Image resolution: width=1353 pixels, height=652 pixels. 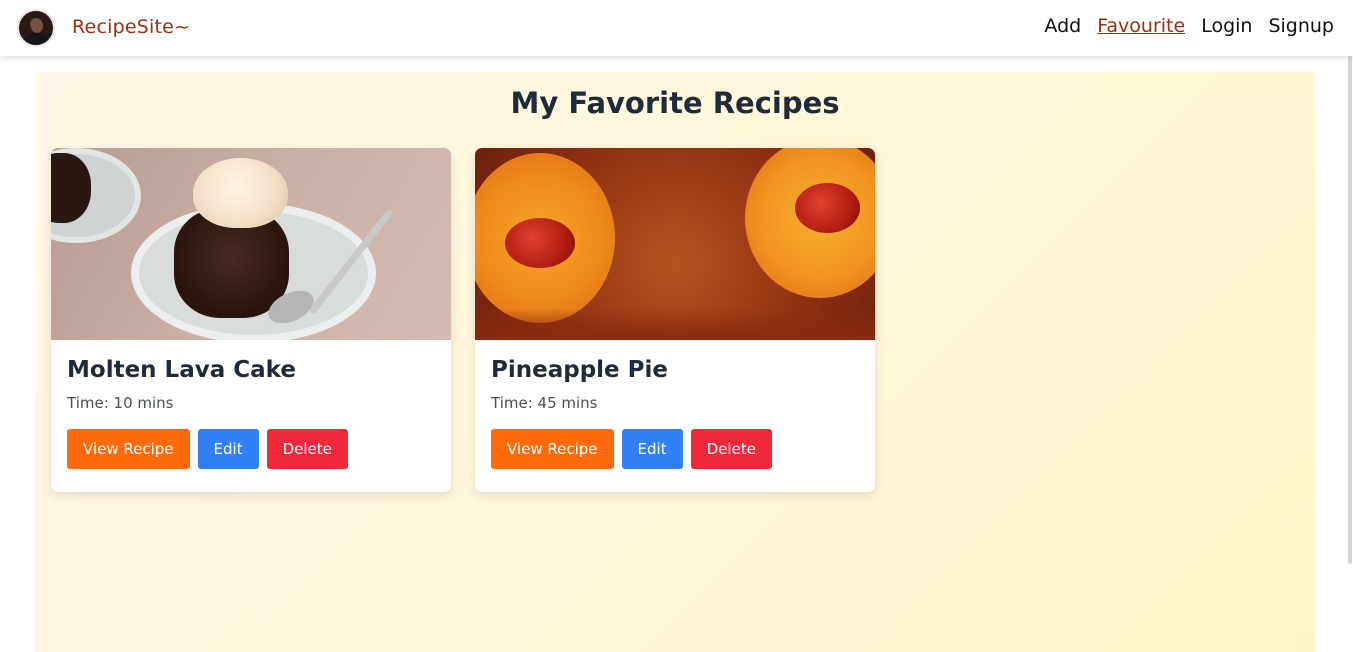 I want to click on scrollbar-thumb, so click(x=1350, y=284).